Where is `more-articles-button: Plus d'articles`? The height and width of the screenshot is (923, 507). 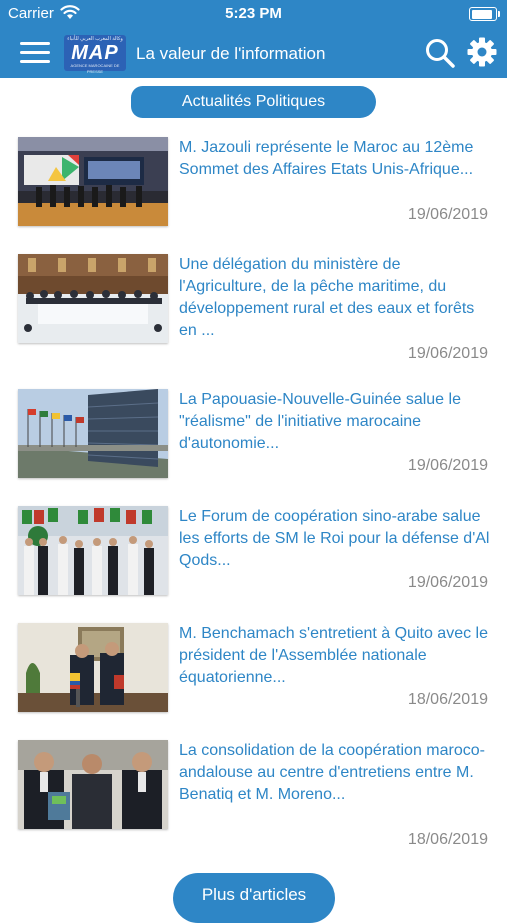 more-articles-button: Plus d'articles is located at coordinates (254, 898).